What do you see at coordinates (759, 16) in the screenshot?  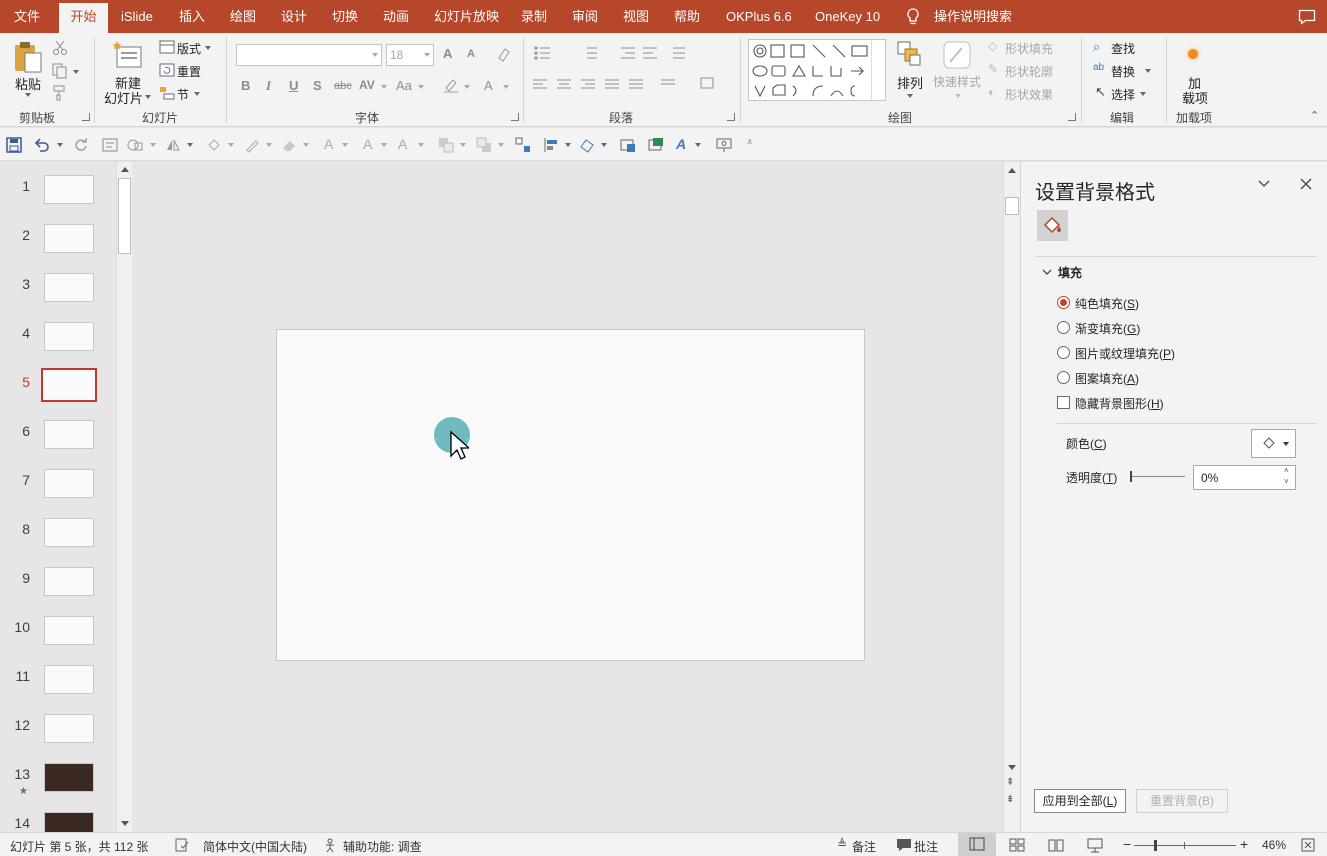 I see `tab-okplus: OKPlus 6.6` at bounding box center [759, 16].